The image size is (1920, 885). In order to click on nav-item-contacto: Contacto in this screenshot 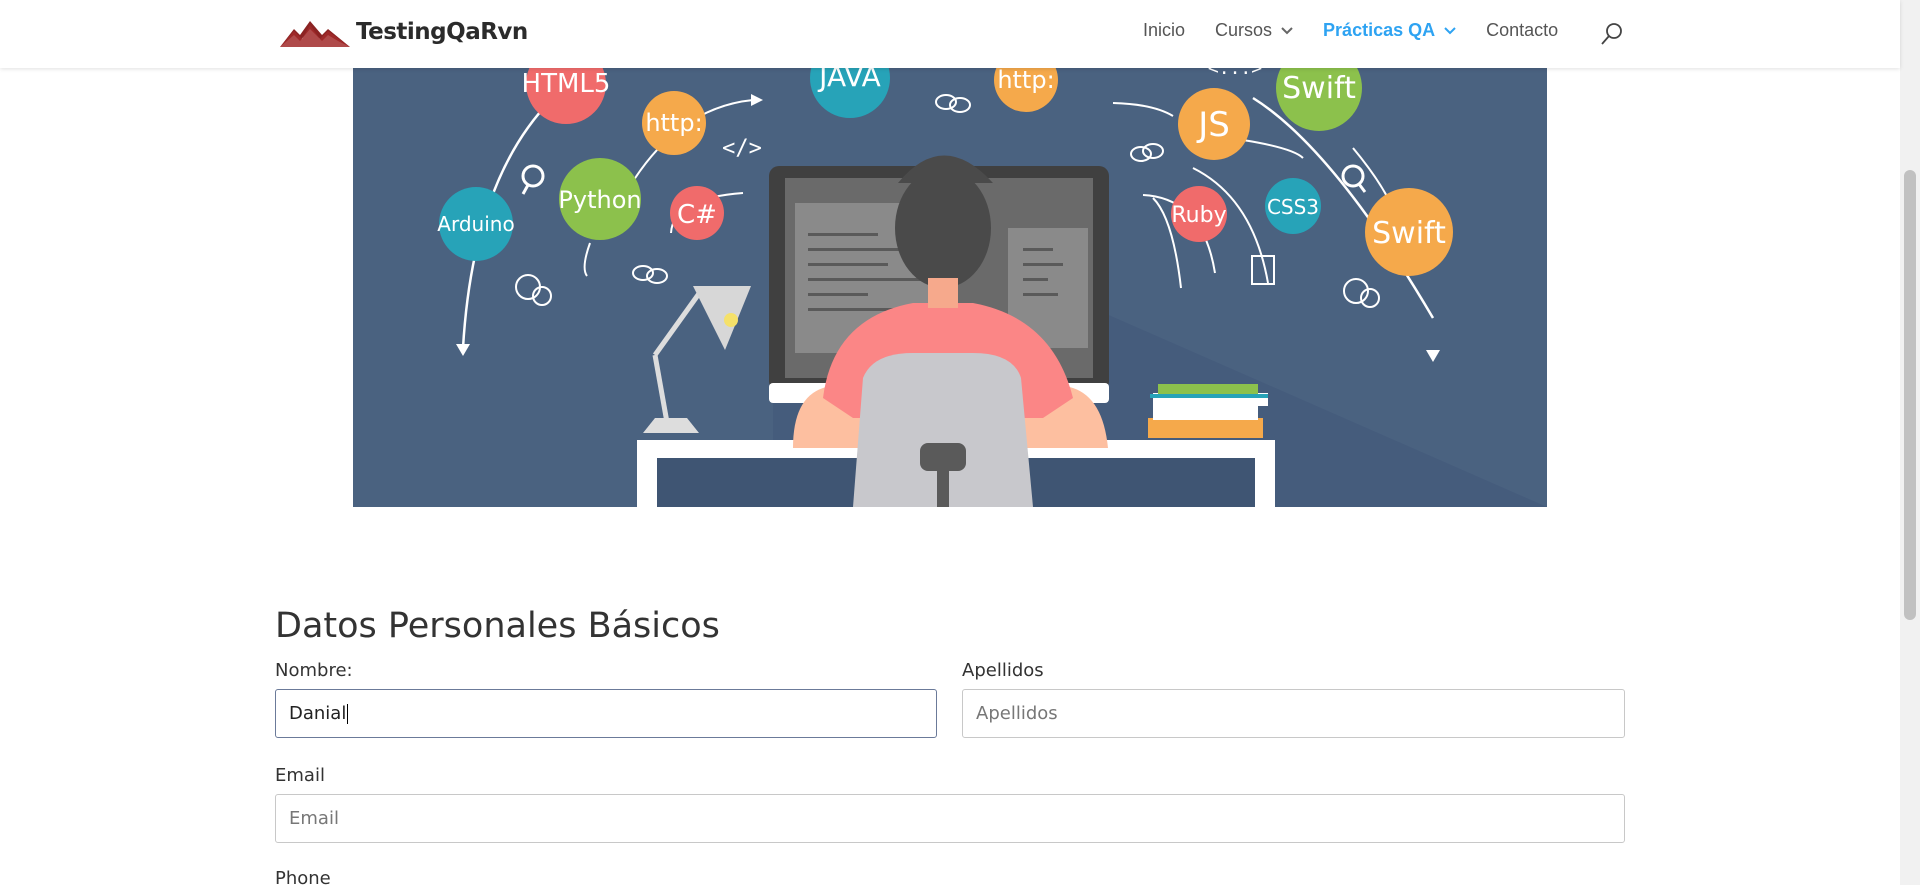, I will do `click(1522, 30)`.